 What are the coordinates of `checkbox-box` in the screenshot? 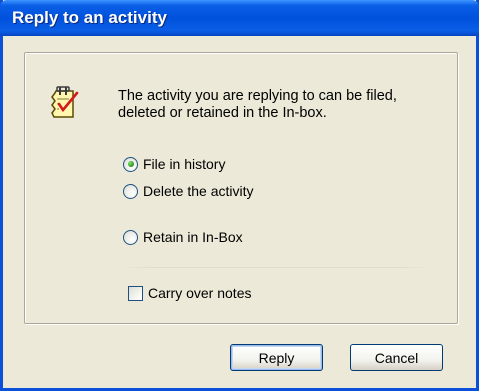 It's located at (135, 293).